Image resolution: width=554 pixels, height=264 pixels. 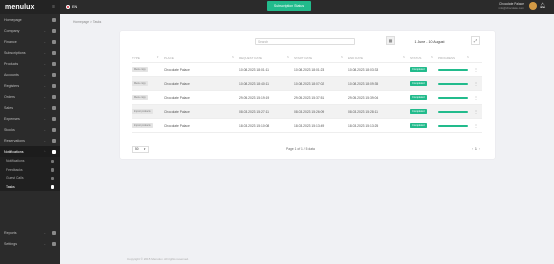 I want to click on filter-icon: ⤢, so click(x=475, y=40).